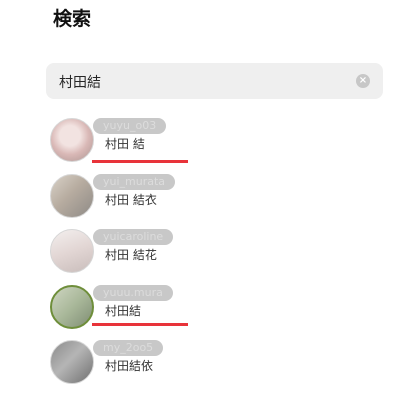  What do you see at coordinates (215, 141) in the screenshot?
I see `search-result-item: yuyu_o03 村田 結` at bounding box center [215, 141].